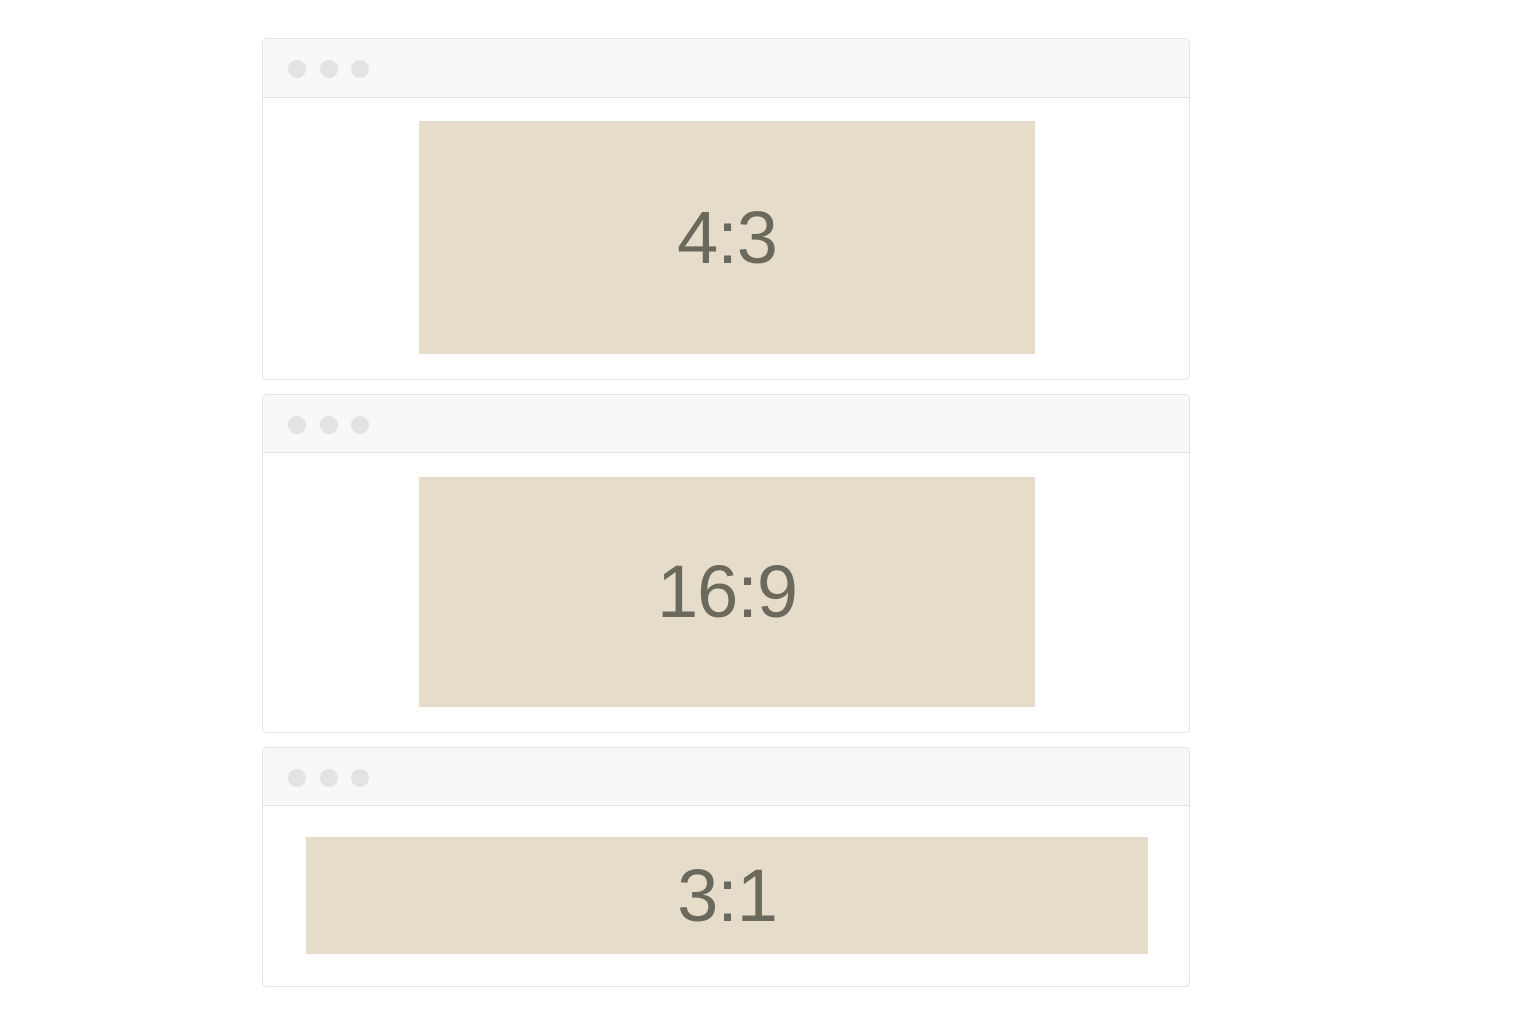 The width and height of the screenshot is (1536, 1024). I want to click on aspect-ratio-panel: 16:9, so click(727, 592).